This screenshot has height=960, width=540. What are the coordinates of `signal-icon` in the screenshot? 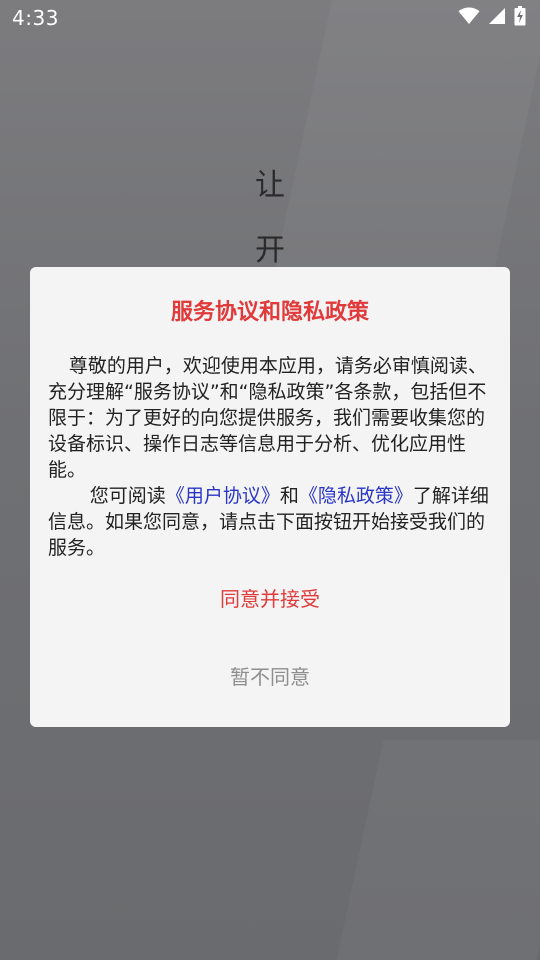 It's located at (497, 18).